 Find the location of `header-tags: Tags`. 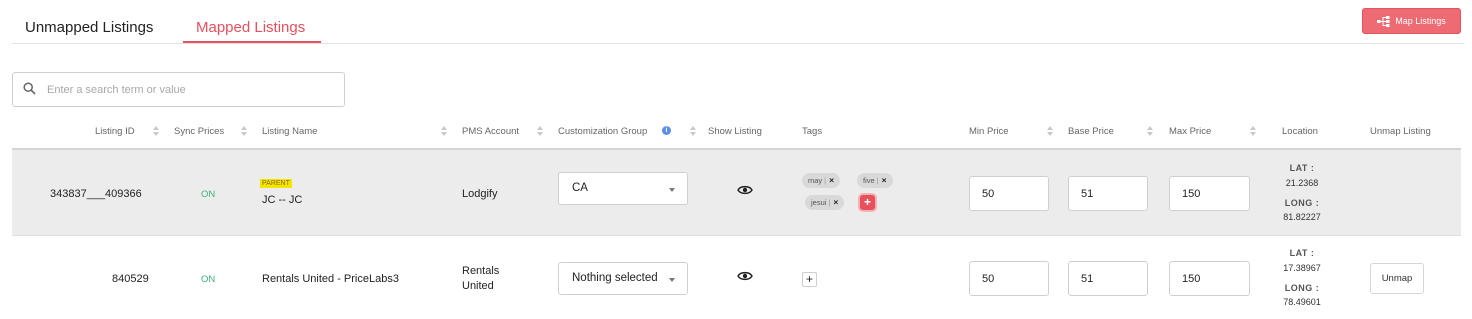

header-tags: Tags is located at coordinates (812, 131).